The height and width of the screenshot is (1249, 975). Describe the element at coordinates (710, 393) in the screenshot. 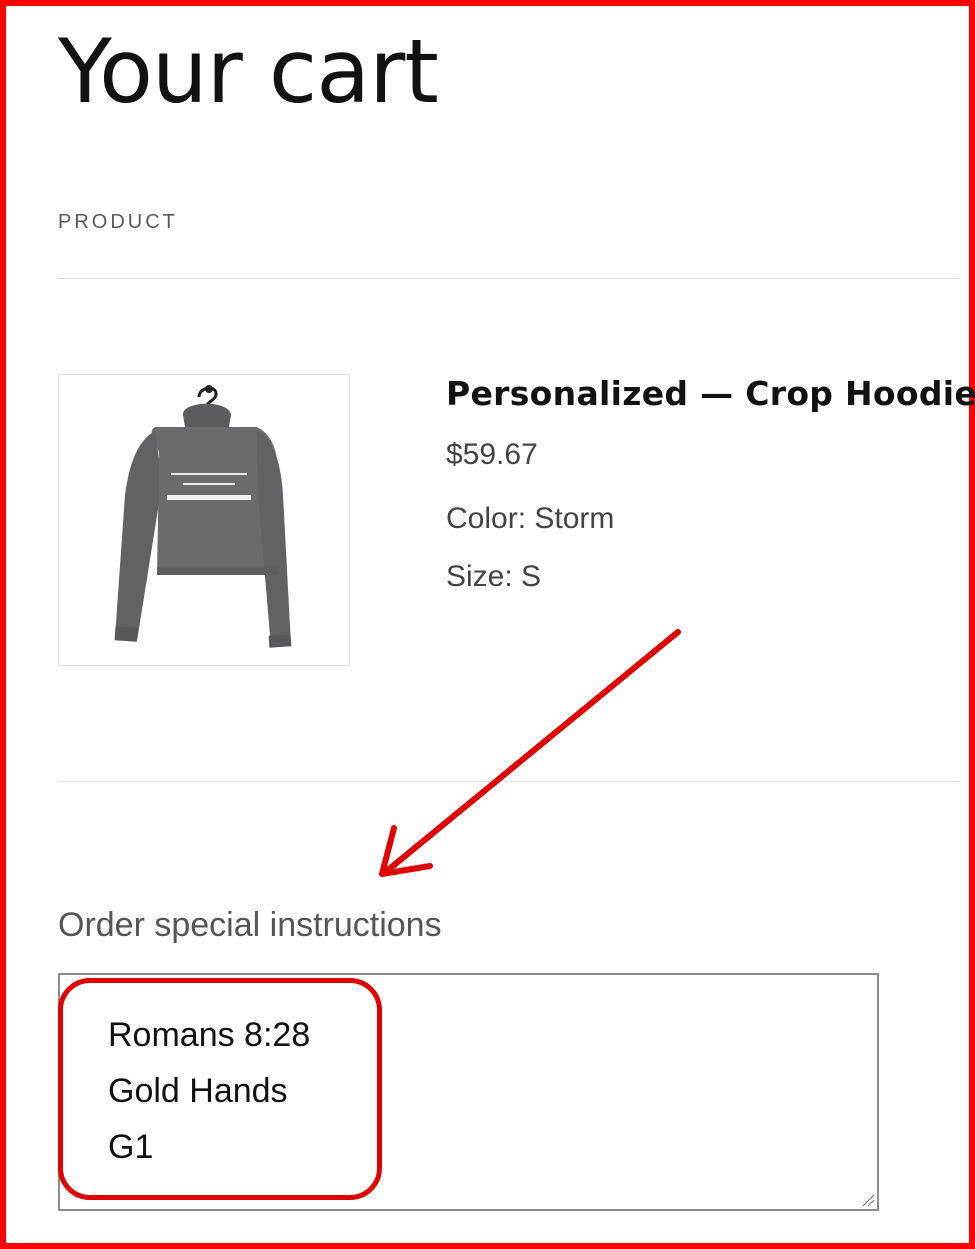

I see `product-name: Personalized — Crop Hoodie` at that location.